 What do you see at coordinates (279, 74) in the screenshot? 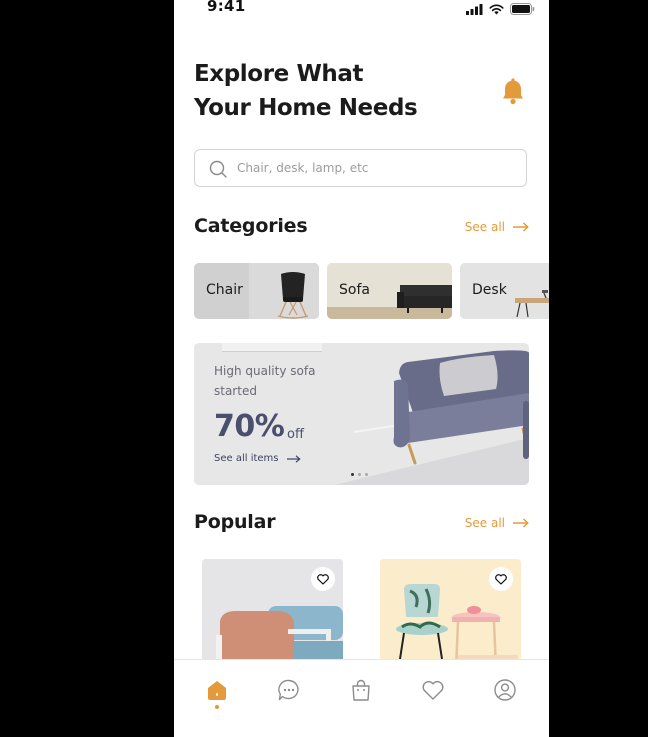
I see `title-line-1: Explore What` at bounding box center [279, 74].